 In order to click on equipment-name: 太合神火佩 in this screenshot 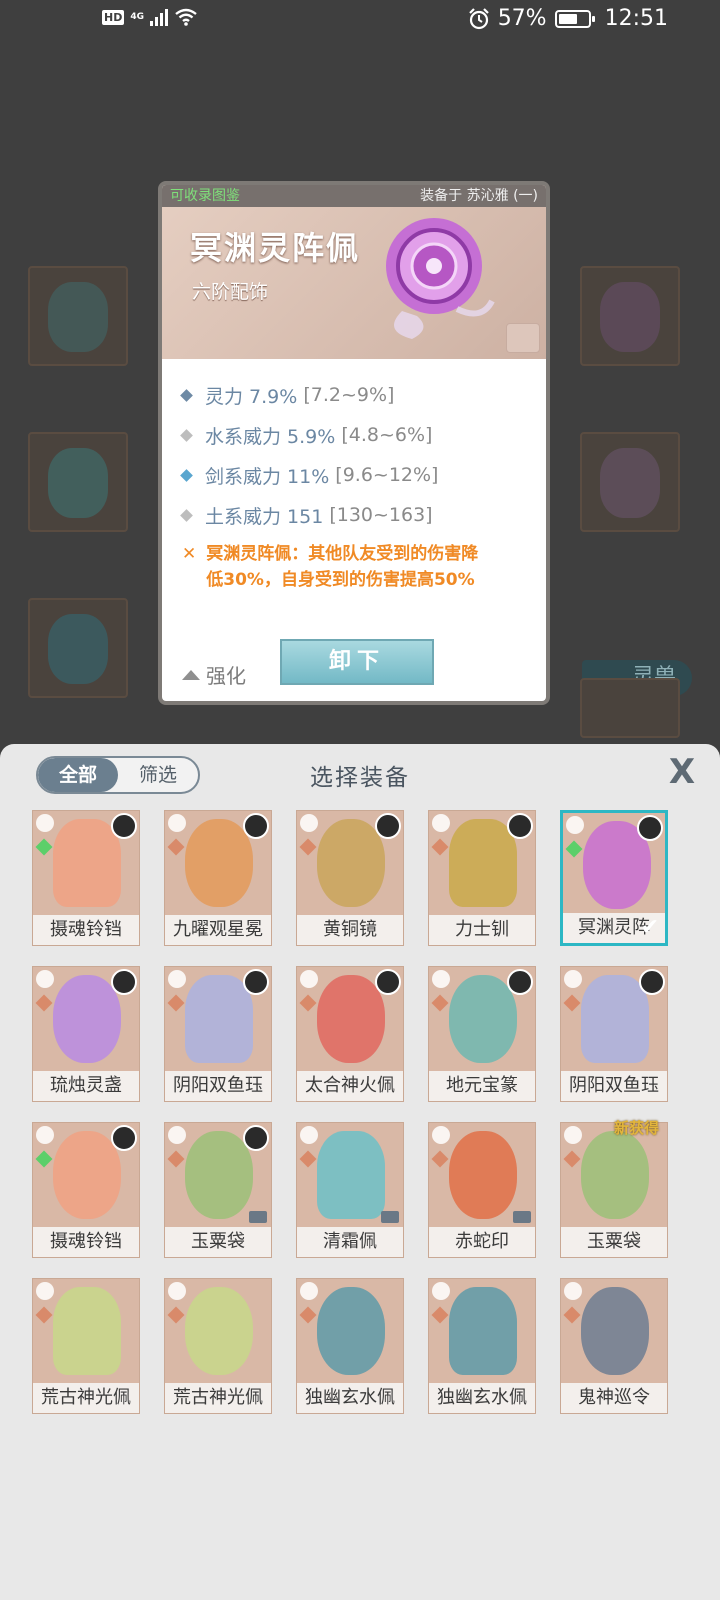, I will do `click(350, 1086)`.